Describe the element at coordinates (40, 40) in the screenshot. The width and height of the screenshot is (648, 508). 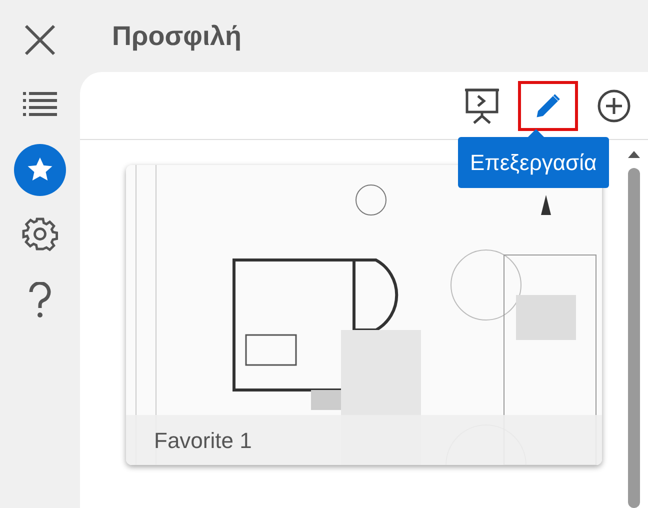
I see `close-icon` at that location.